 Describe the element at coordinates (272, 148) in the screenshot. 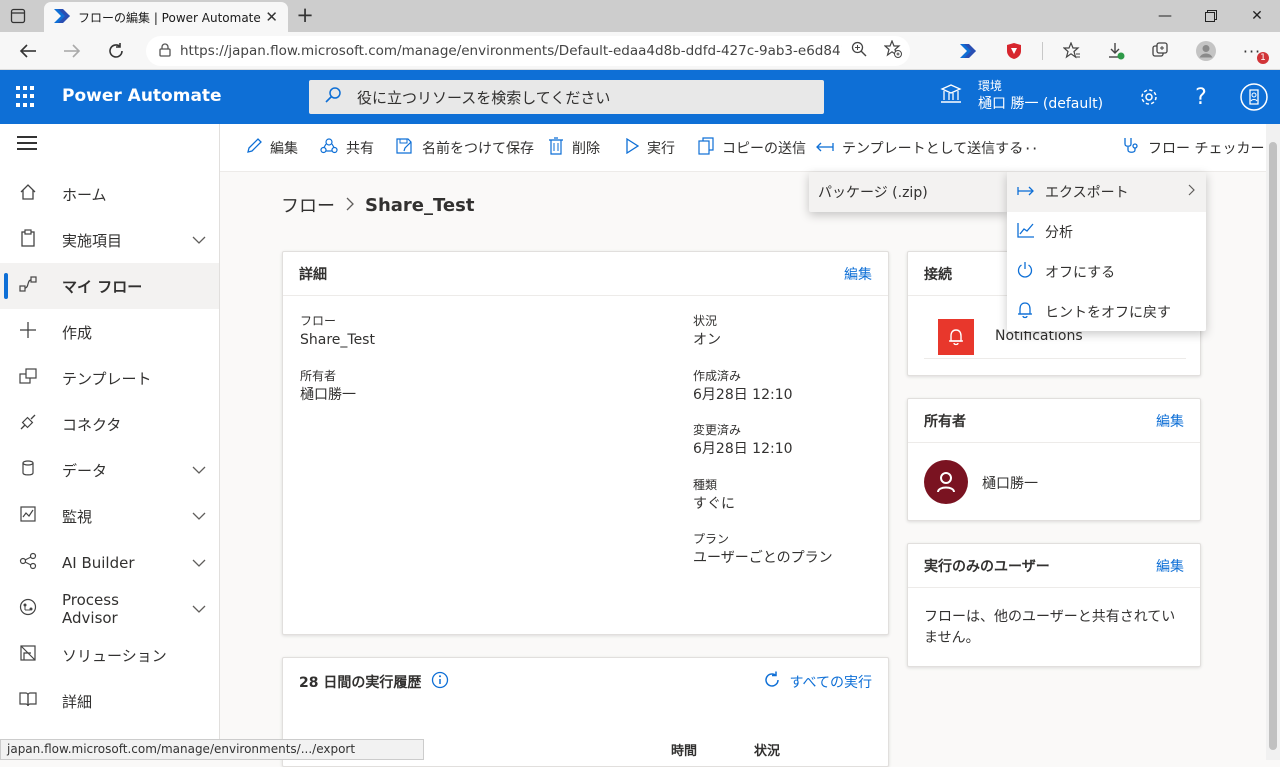

I see `edit-button: 編集` at that location.